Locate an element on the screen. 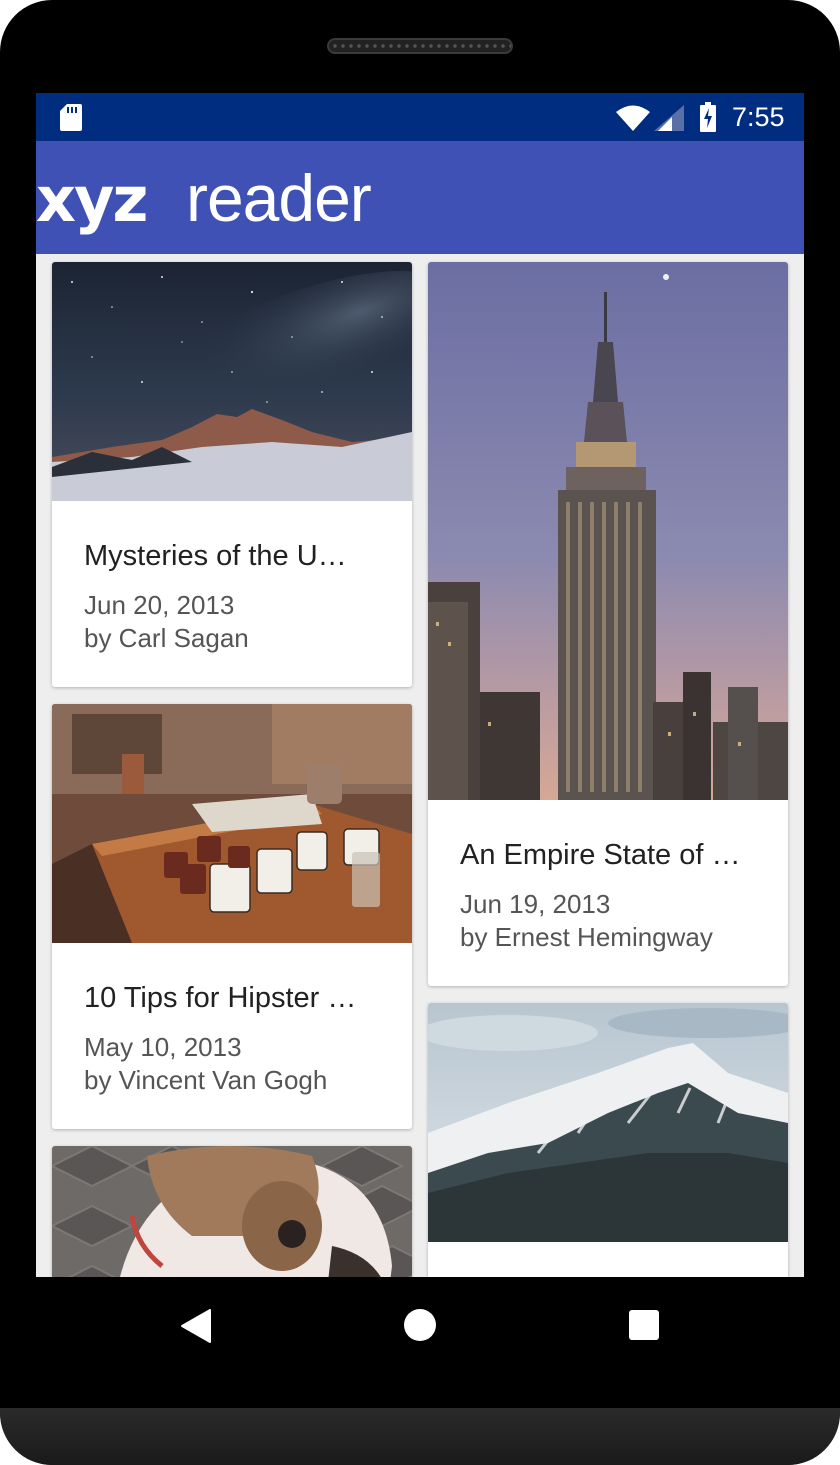 This screenshot has height=1465, width=840. article-author: by Ernest Hemingway is located at coordinates (586, 937).